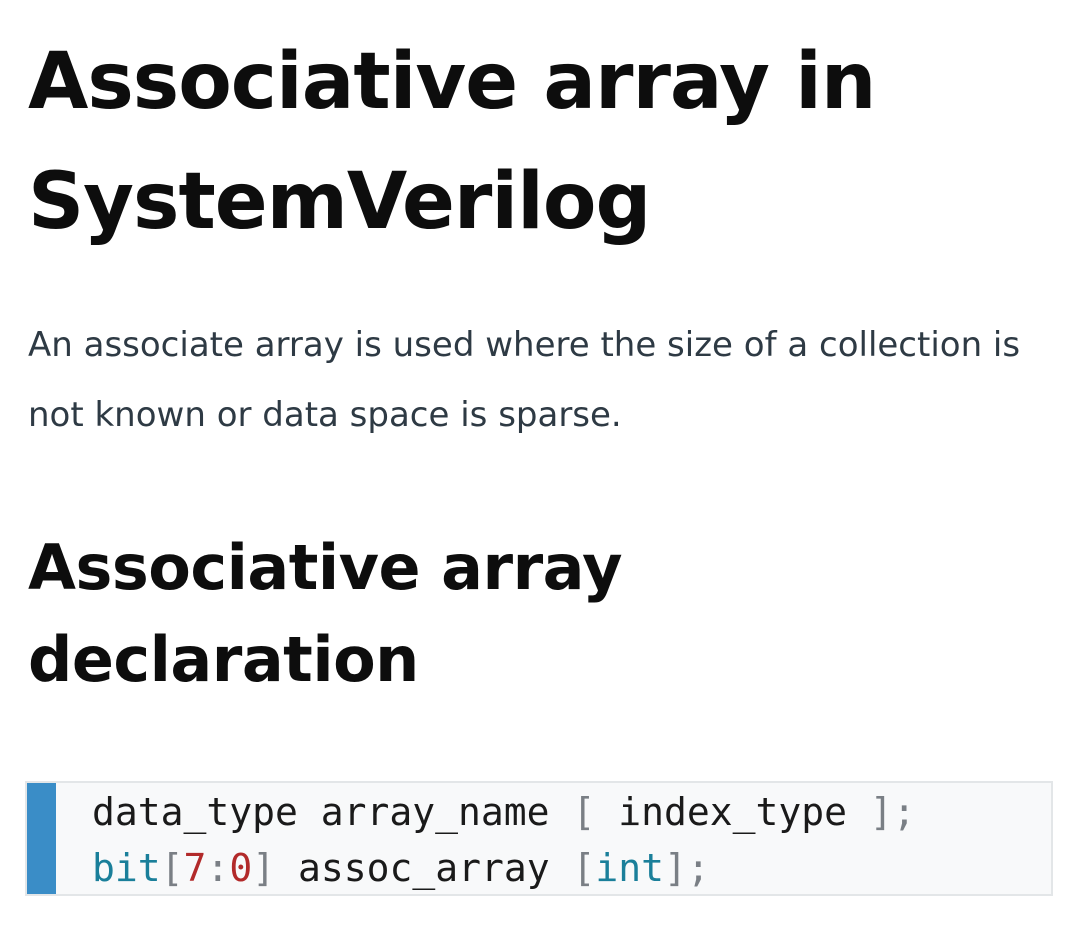 This screenshot has height=947, width=1080. I want to click on code-line-2: bit[7:0] assoc_array [int];, so click(401, 868).